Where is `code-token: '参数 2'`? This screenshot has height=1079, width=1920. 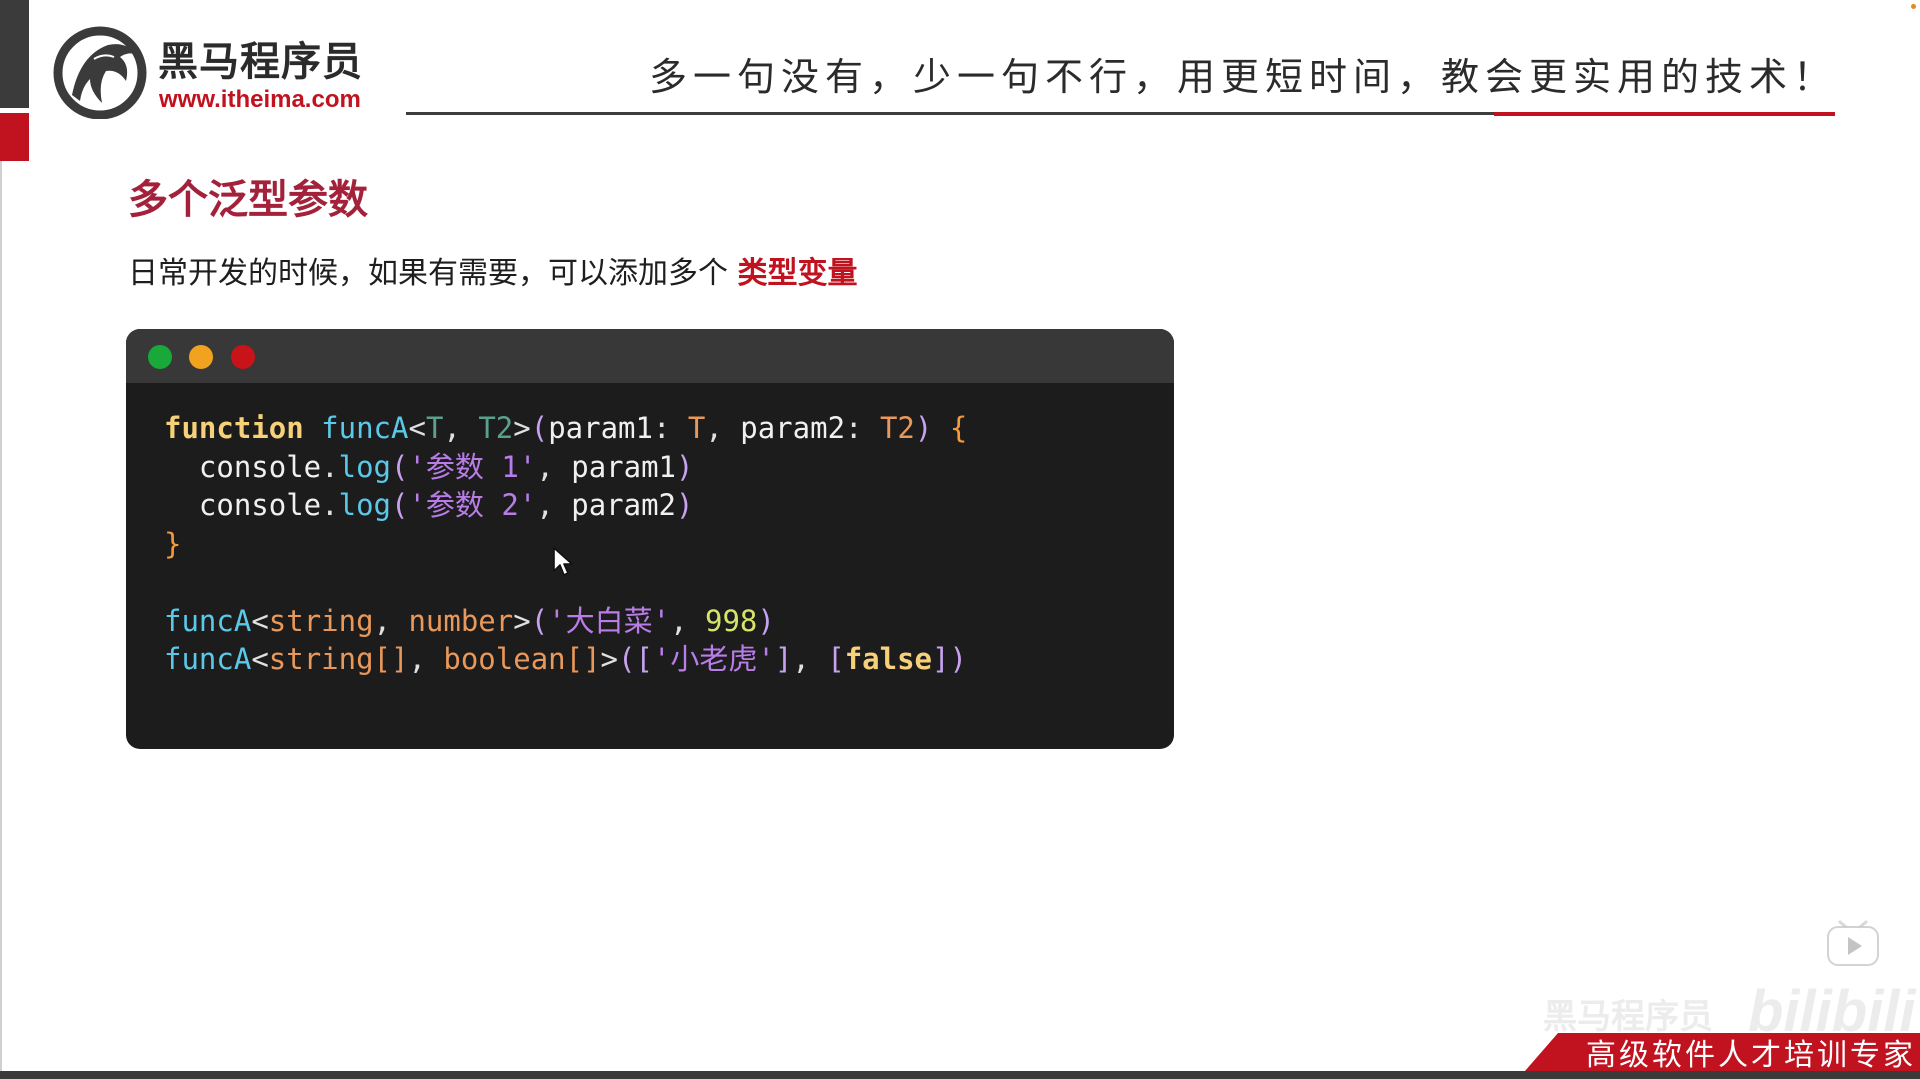 code-token: '参数 2' is located at coordinates (472, 505).